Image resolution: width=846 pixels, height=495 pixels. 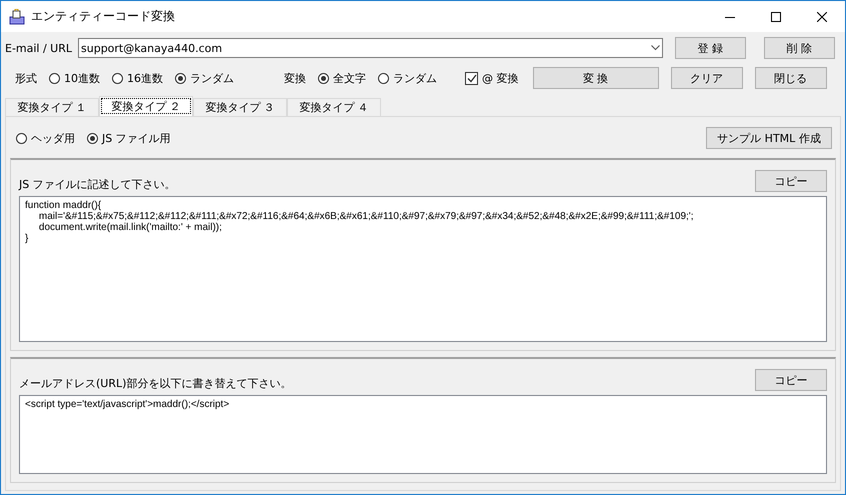 What do you see at coordinates (53, 138) in the screenshot?
I see `radio-label: ヘッダ用` at bounding box center [53, 138].